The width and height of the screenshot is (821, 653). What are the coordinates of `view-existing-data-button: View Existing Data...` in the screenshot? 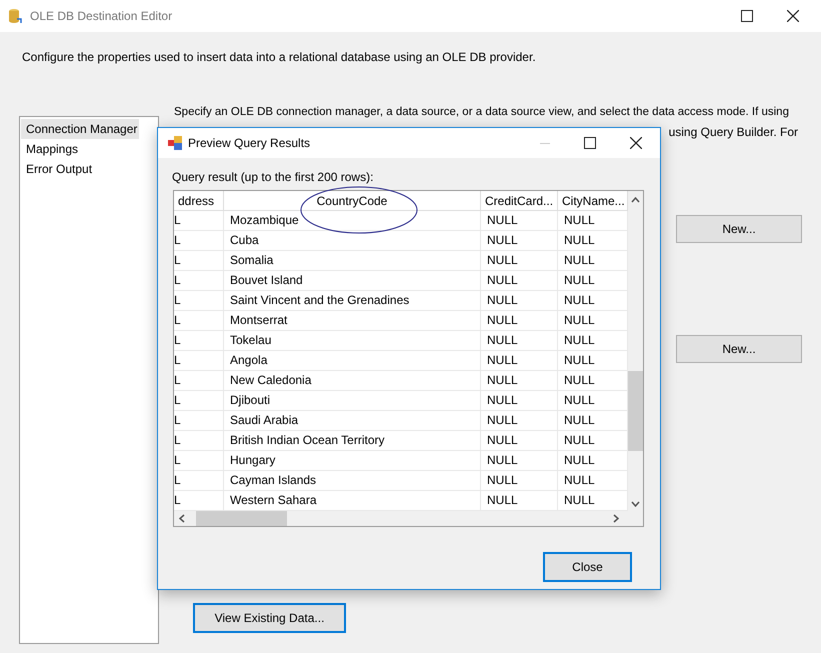 It's located at (269, 618).